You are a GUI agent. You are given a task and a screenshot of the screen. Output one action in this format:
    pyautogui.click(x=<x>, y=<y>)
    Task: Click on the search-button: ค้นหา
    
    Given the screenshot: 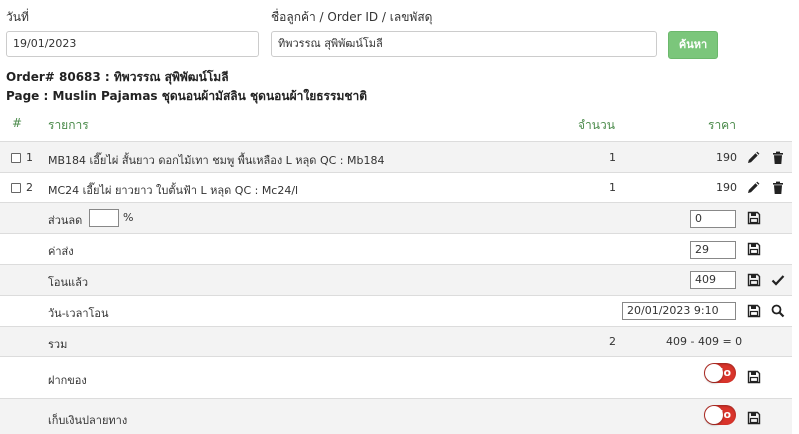 What is the action you would take?
    pyautogui.click(x=693, y=45)
    